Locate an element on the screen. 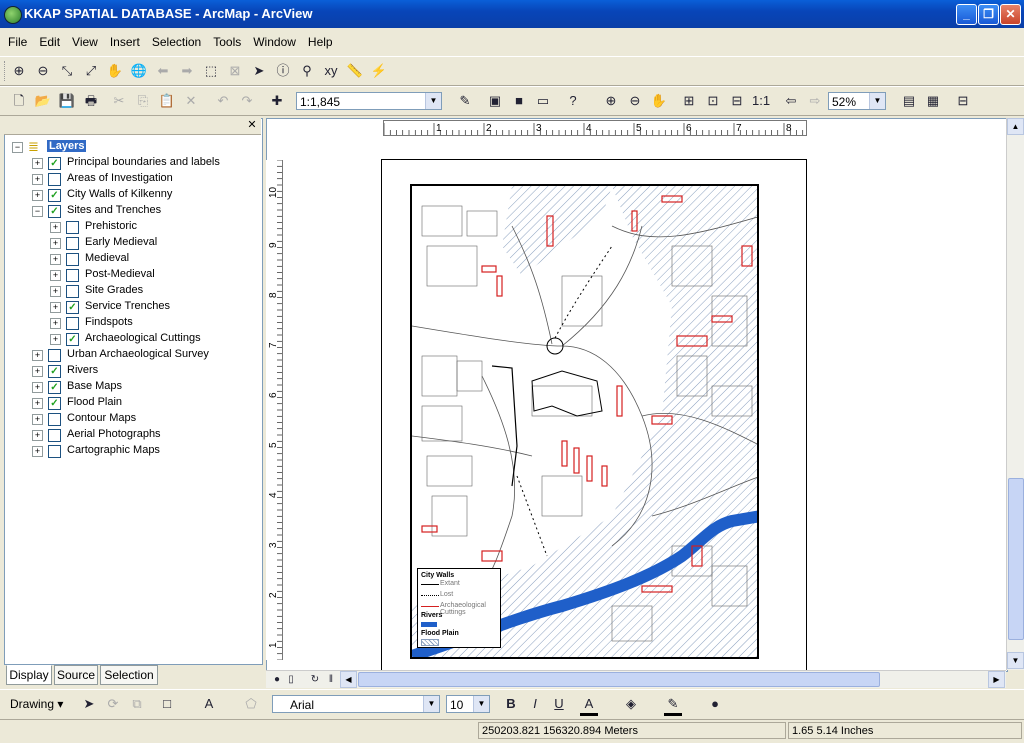 This screenshot has width=1024, height=743. menu-insert: Insert is located at coordinates (123, 39).